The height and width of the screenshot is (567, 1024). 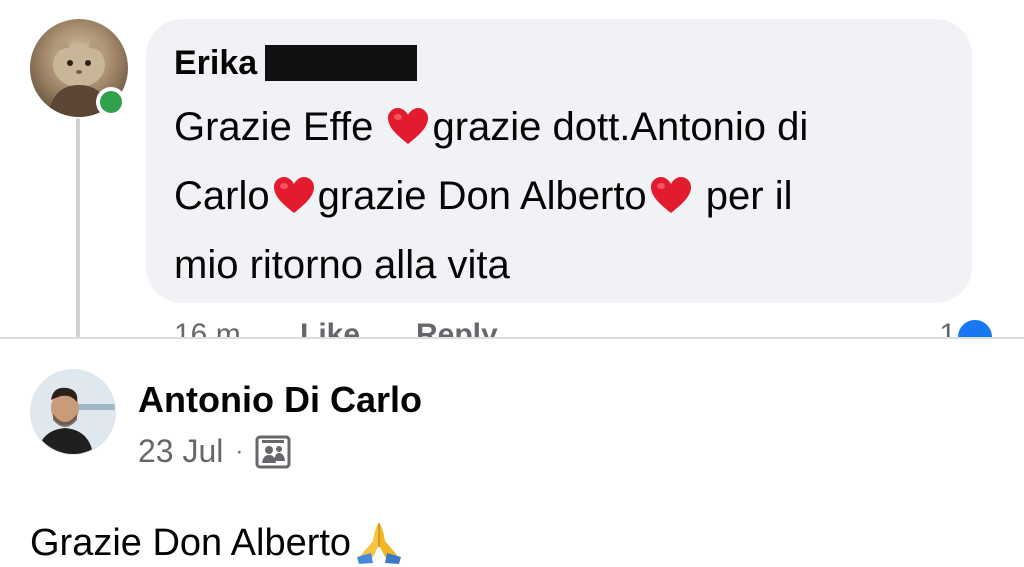 What do you see at coordinates (341, 63) in the screenshot?
I see `redacted-surname-bar` at bounding box center [341, 63].